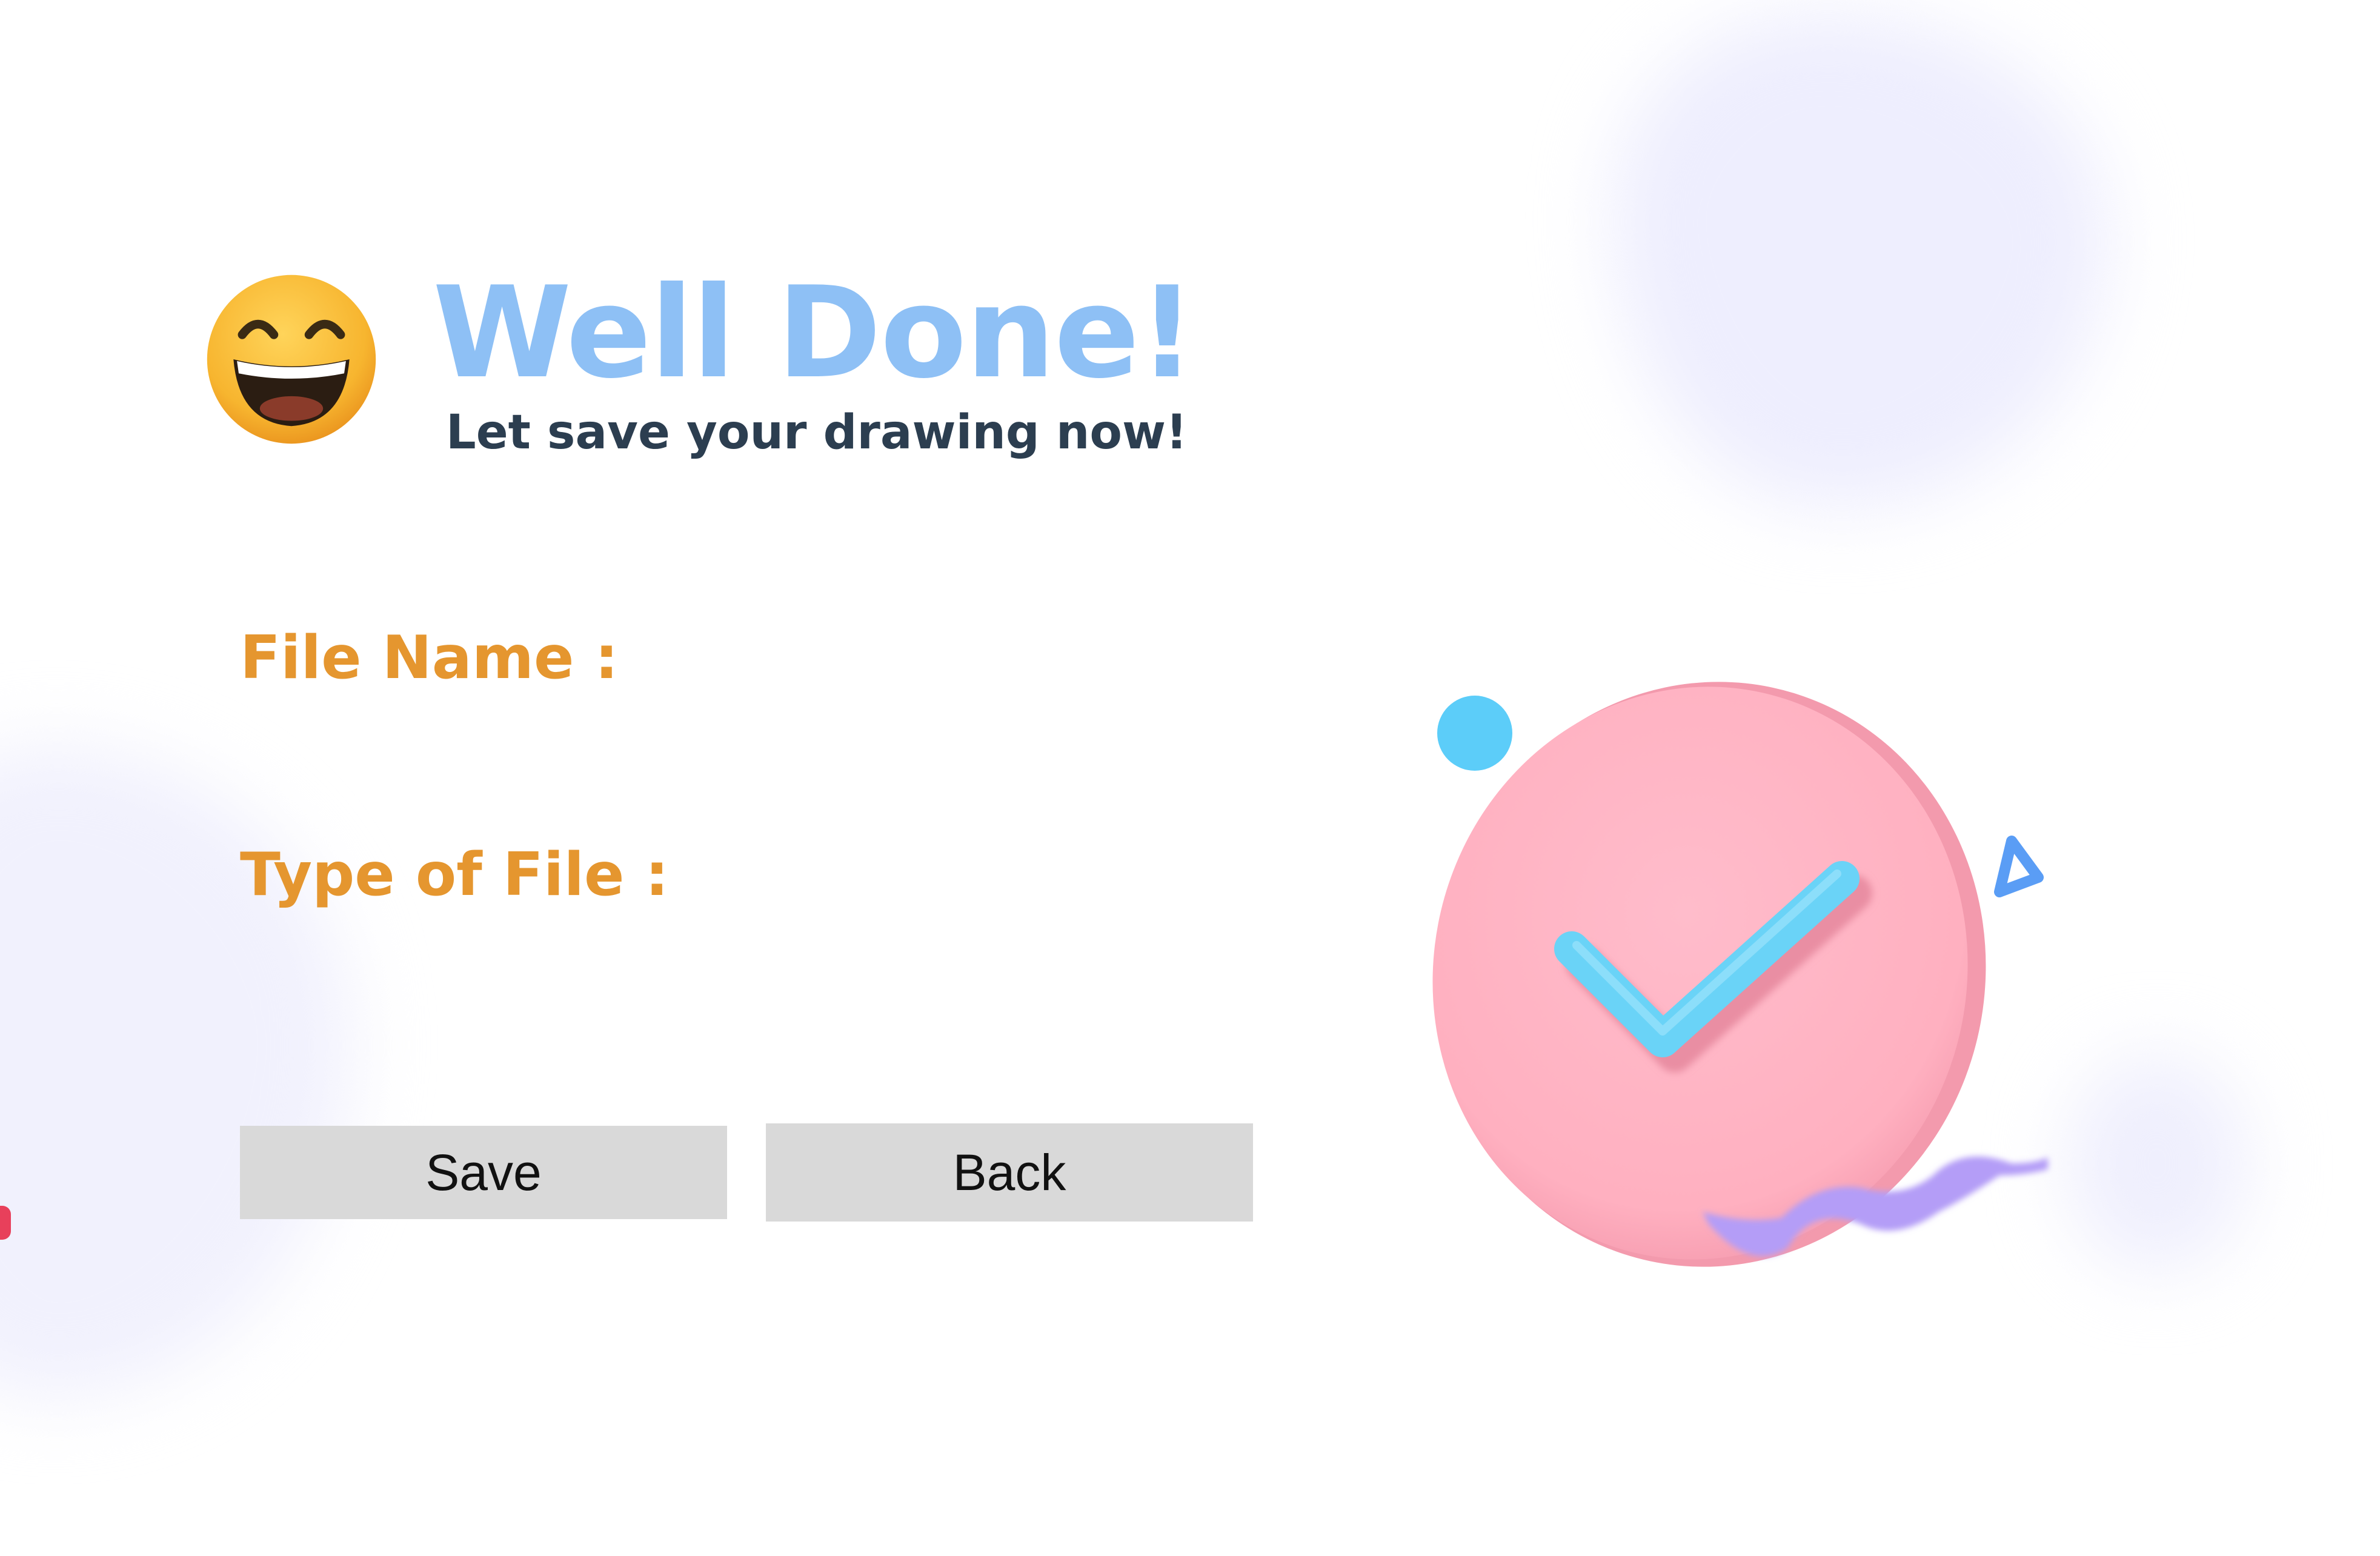 The width and height of the screenshot is (2380, 1556). I want to click on page-title: Well Done!, so click(814, 334).